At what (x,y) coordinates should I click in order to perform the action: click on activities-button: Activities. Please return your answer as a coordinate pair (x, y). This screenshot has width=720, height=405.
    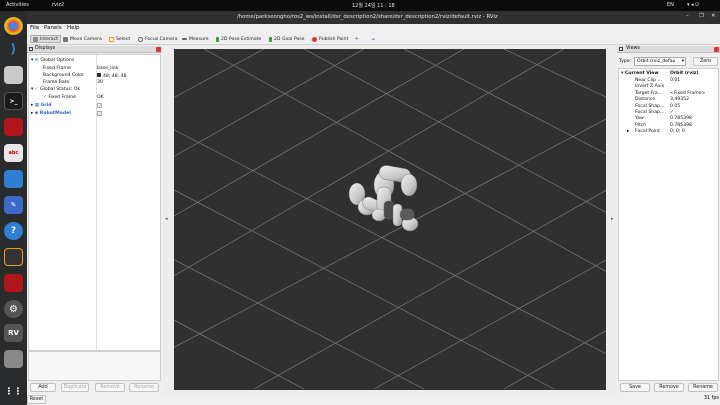
    Looking at the image, I should click on (17, 5).